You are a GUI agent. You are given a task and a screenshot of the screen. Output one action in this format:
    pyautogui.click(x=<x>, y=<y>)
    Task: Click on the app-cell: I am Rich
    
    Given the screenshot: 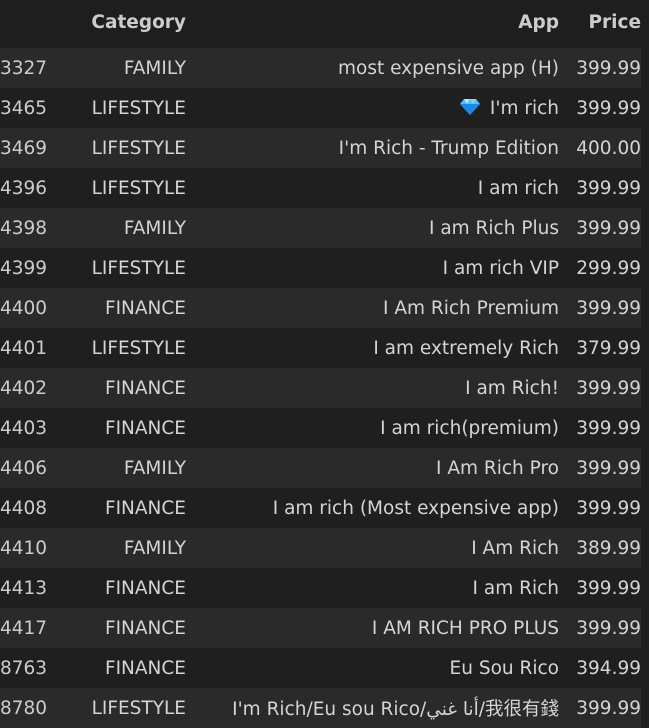 What is the action you would take?
    pyautogui.click(x=372, y=588)
    